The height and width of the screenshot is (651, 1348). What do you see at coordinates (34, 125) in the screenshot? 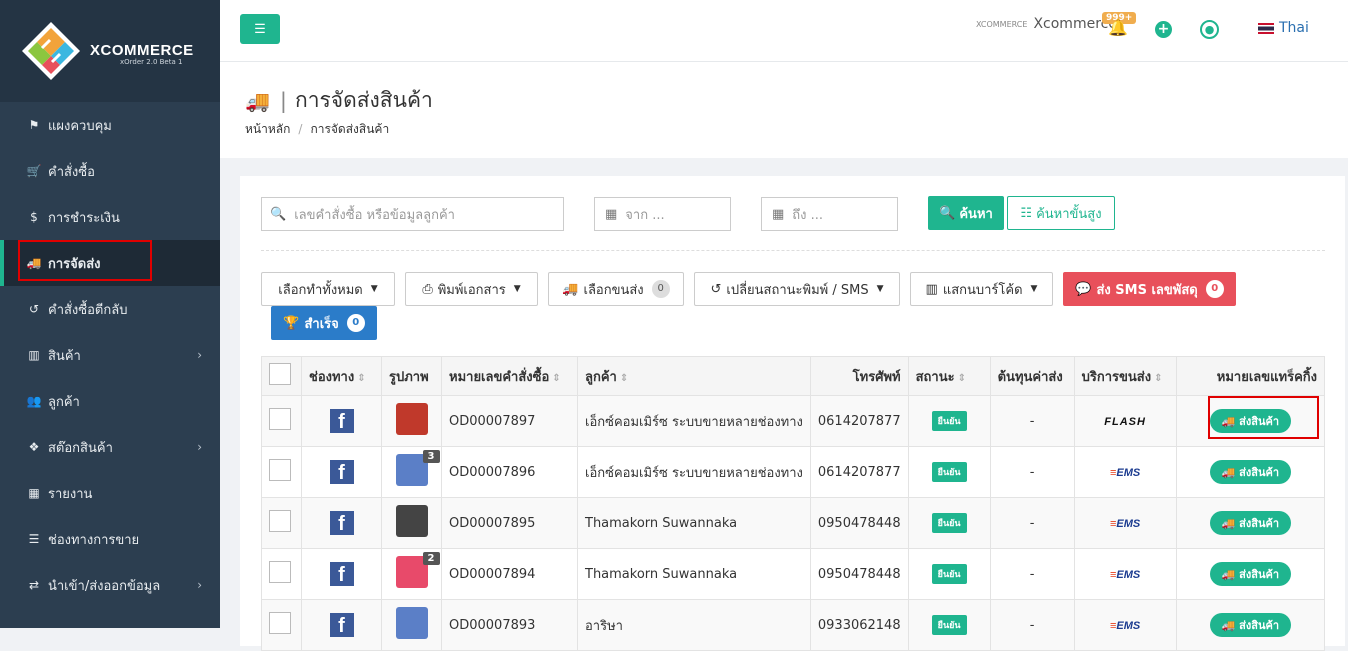
I see `flag-icon: ⚑` at bounding box center [34, 125].